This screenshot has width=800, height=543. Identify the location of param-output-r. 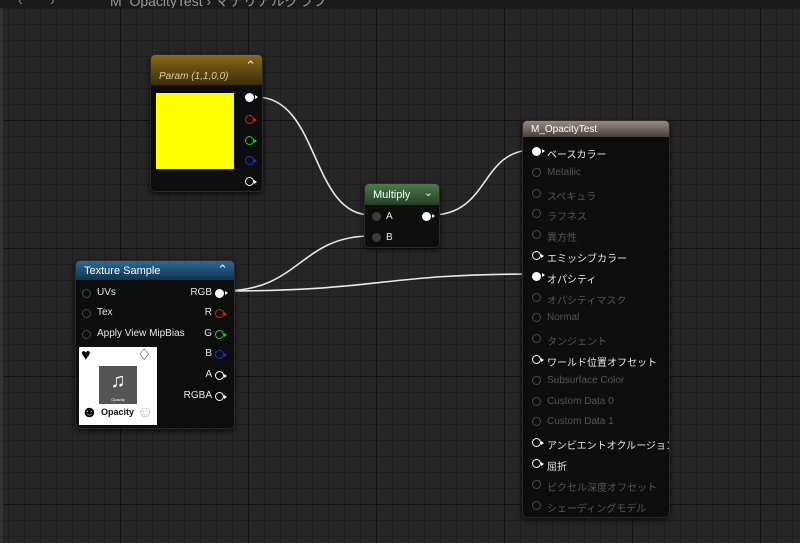
(251, 119).